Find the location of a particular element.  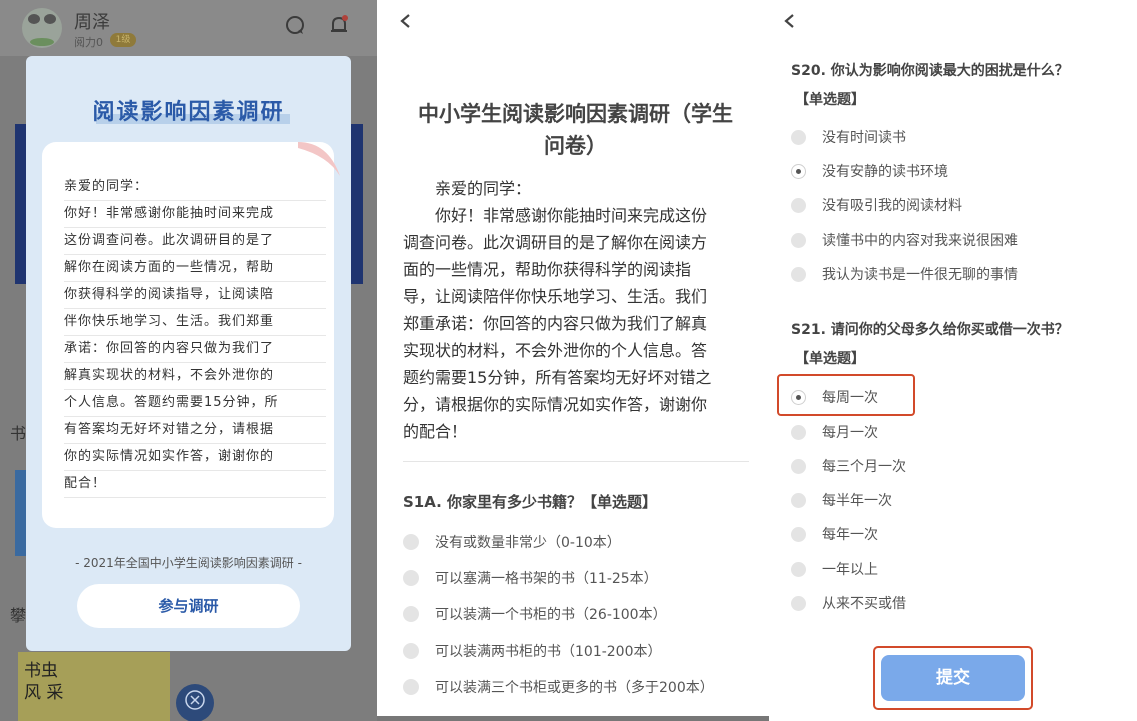

letter-line: 亲爱的同学： is located at coordinates (195, 187).